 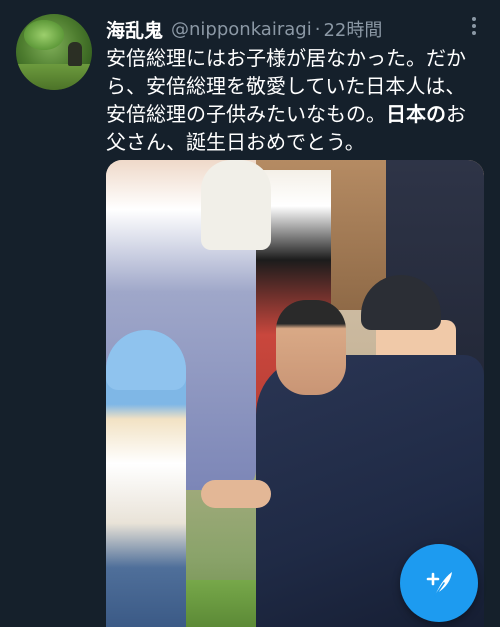 What do you see at coordinates (311, 347) in the screenshot?
I see `photo-man-head` at bounding box center [311, 347].